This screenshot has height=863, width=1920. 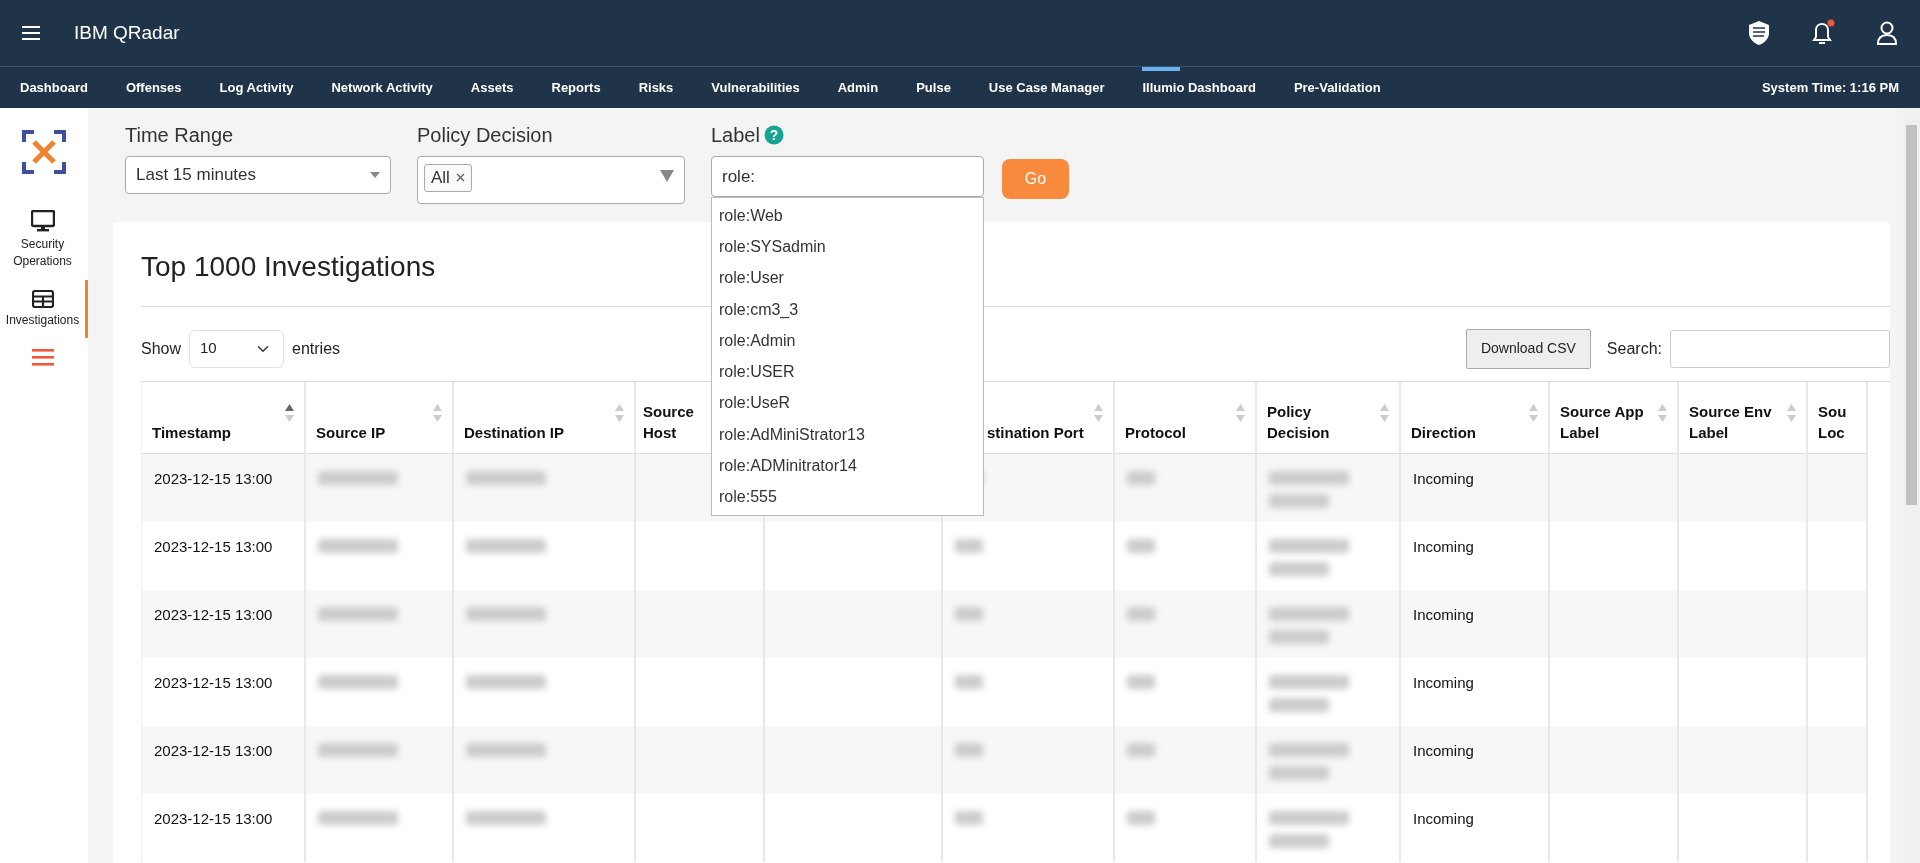 What do you see at coordinates (316, 348) in the screenshot?
I see `entries-label: entries` at bounding box center [316, 348].